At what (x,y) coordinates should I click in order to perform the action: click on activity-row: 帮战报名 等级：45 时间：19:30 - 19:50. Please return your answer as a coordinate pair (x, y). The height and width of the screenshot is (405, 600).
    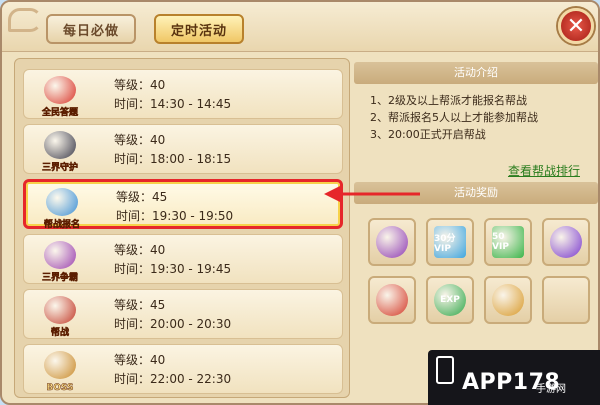
    Looking at the image, I should click on (183, 204).